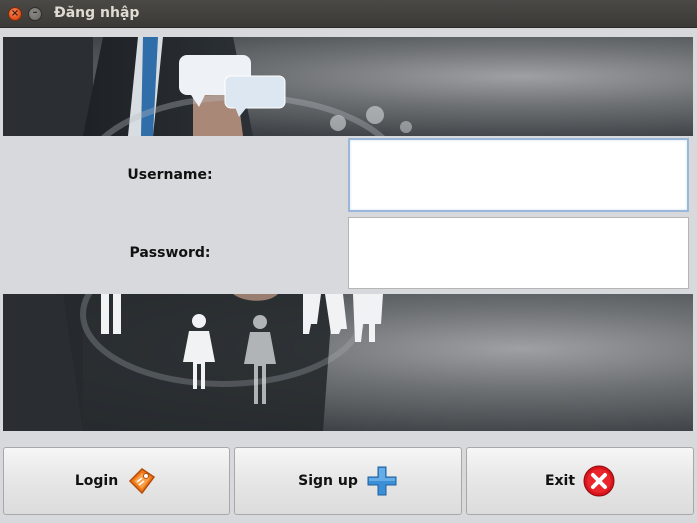  I want to click on username-field, so click(518, 175).